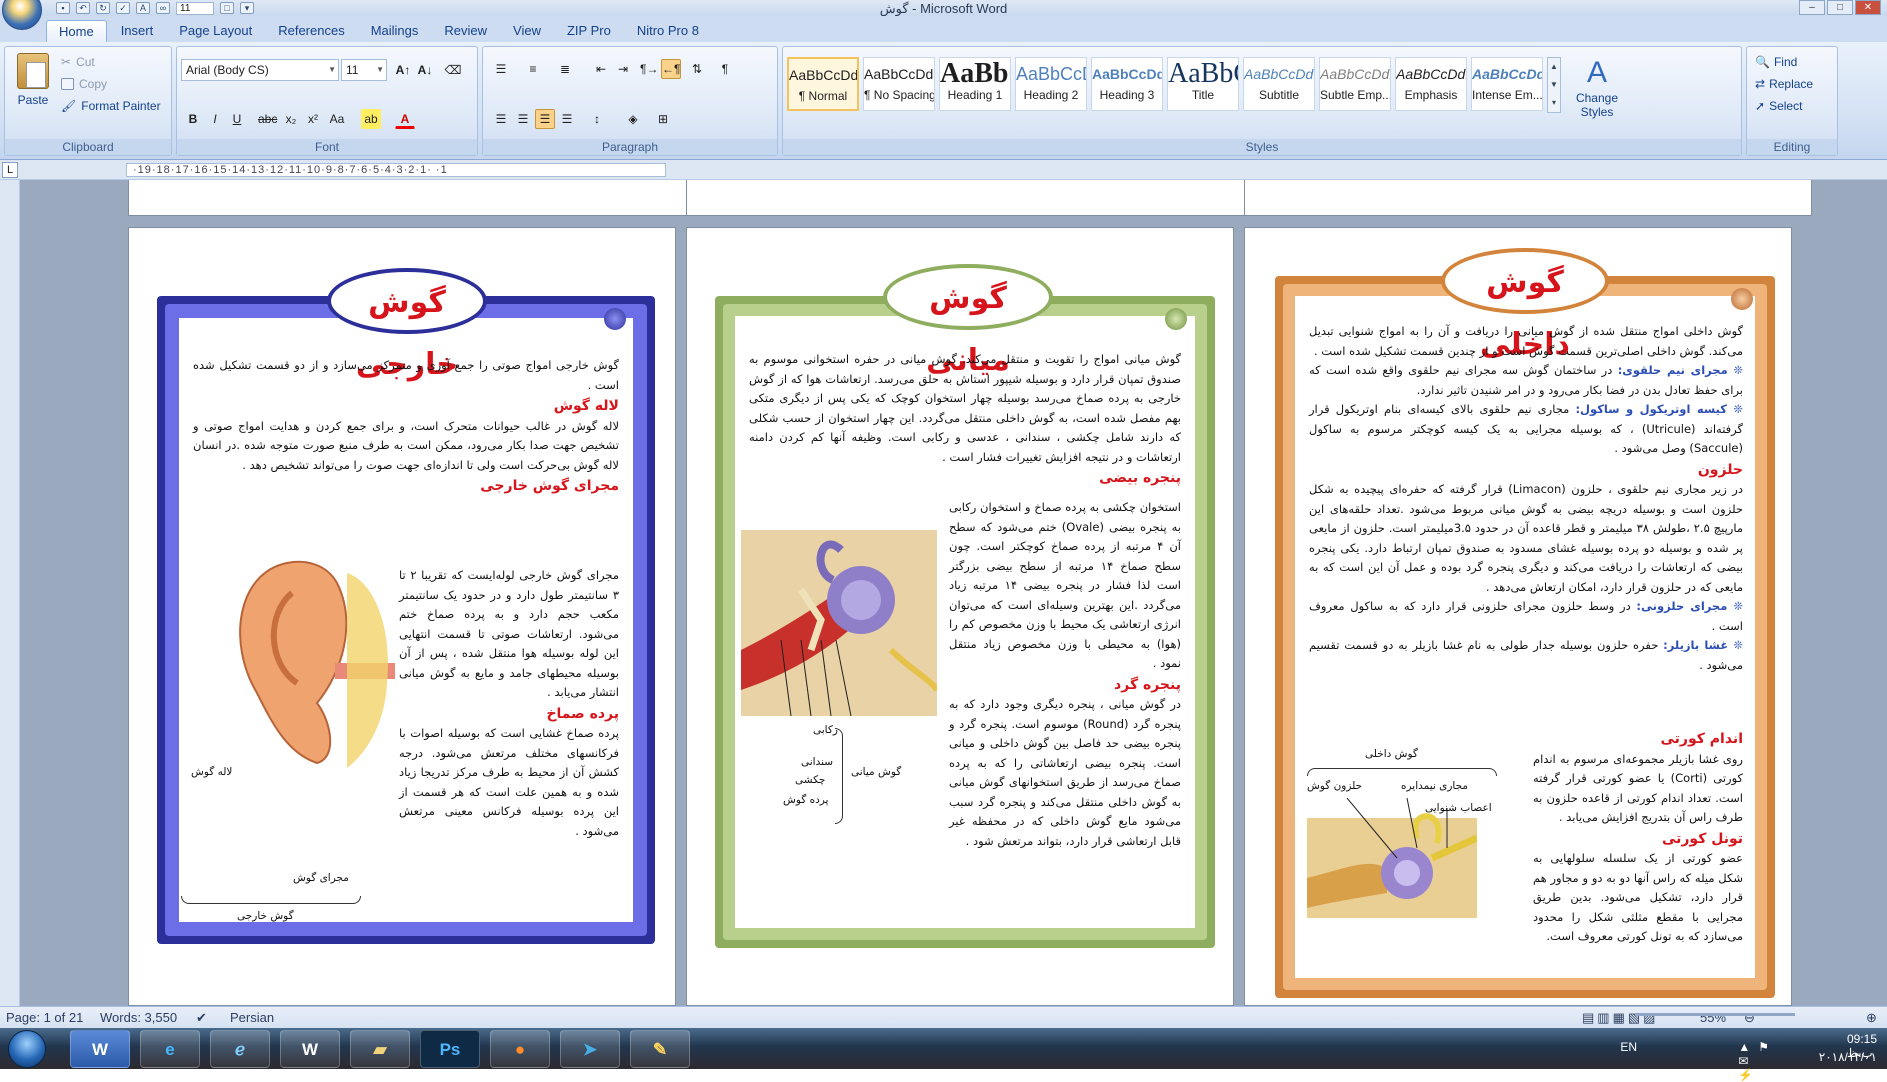 This screenshot has width=1887, height=1082. Describe the element at coordinates (523, 119) in the screenshot. I see `align-center-icon: ☰` at that location.